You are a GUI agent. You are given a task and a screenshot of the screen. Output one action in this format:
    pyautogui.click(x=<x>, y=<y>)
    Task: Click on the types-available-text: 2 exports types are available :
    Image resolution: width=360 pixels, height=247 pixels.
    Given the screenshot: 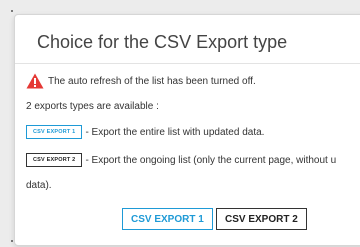 What is the action you would take?
    pyautogui.click(x=92, y=106)
    